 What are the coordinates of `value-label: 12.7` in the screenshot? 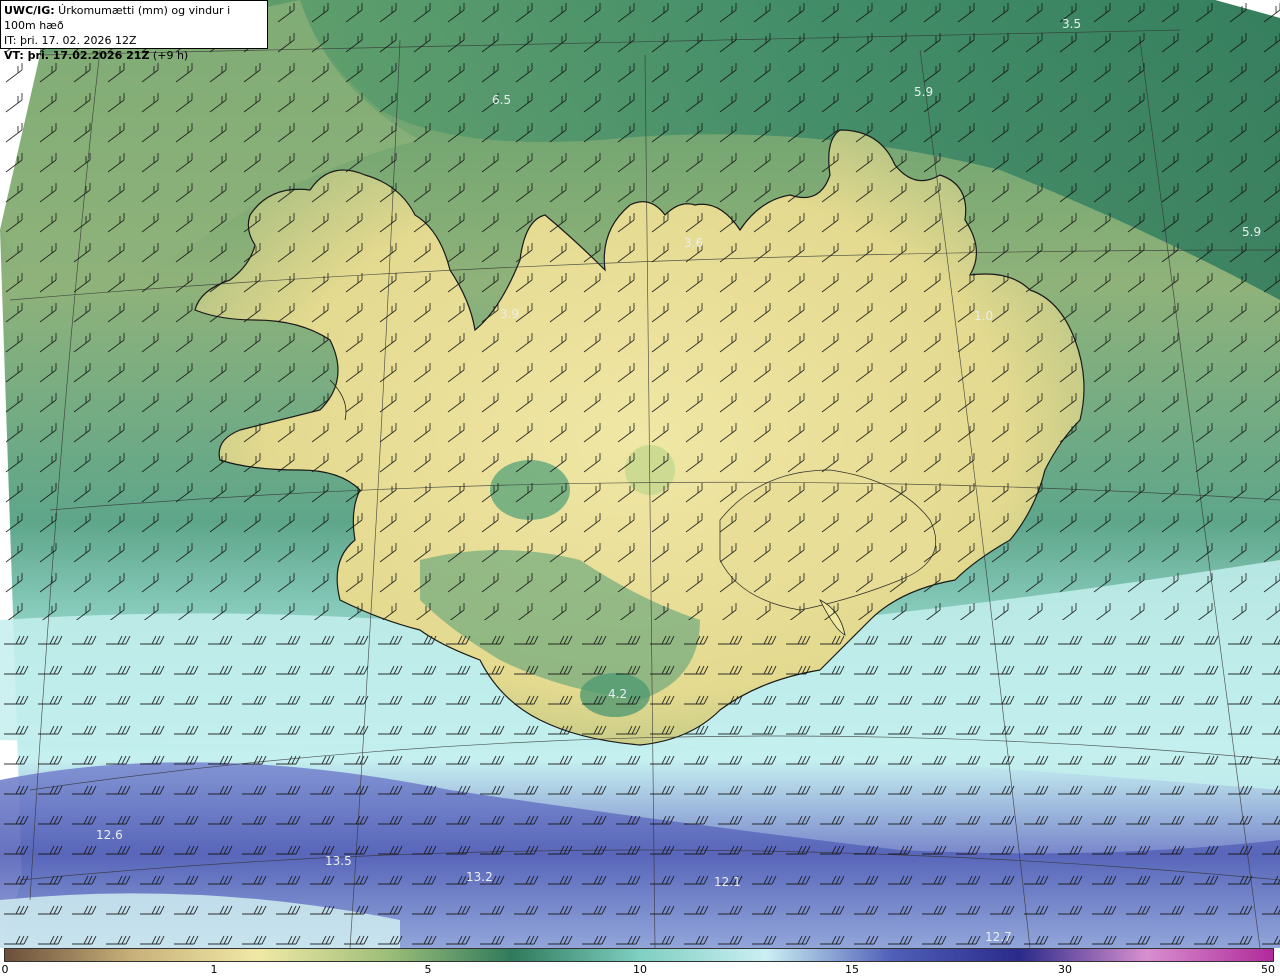 It's located at (998, 937).